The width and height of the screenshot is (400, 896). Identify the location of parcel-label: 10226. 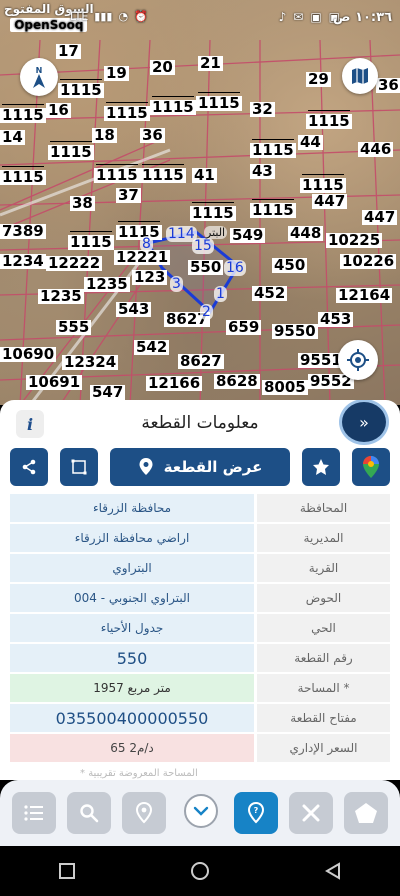
(368, 261).